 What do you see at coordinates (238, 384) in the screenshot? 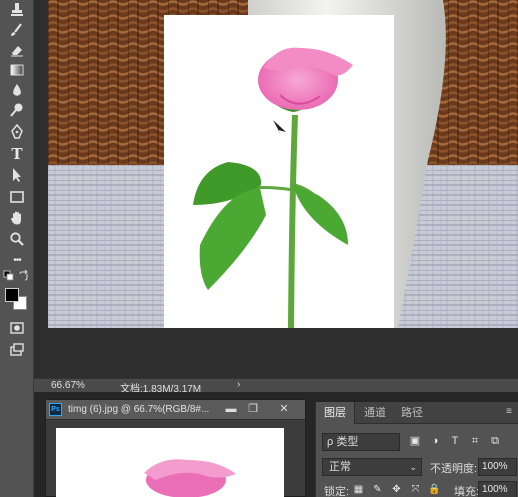
I see `status-menu-arrow-icon: ›` at bounding box center [238, 384].